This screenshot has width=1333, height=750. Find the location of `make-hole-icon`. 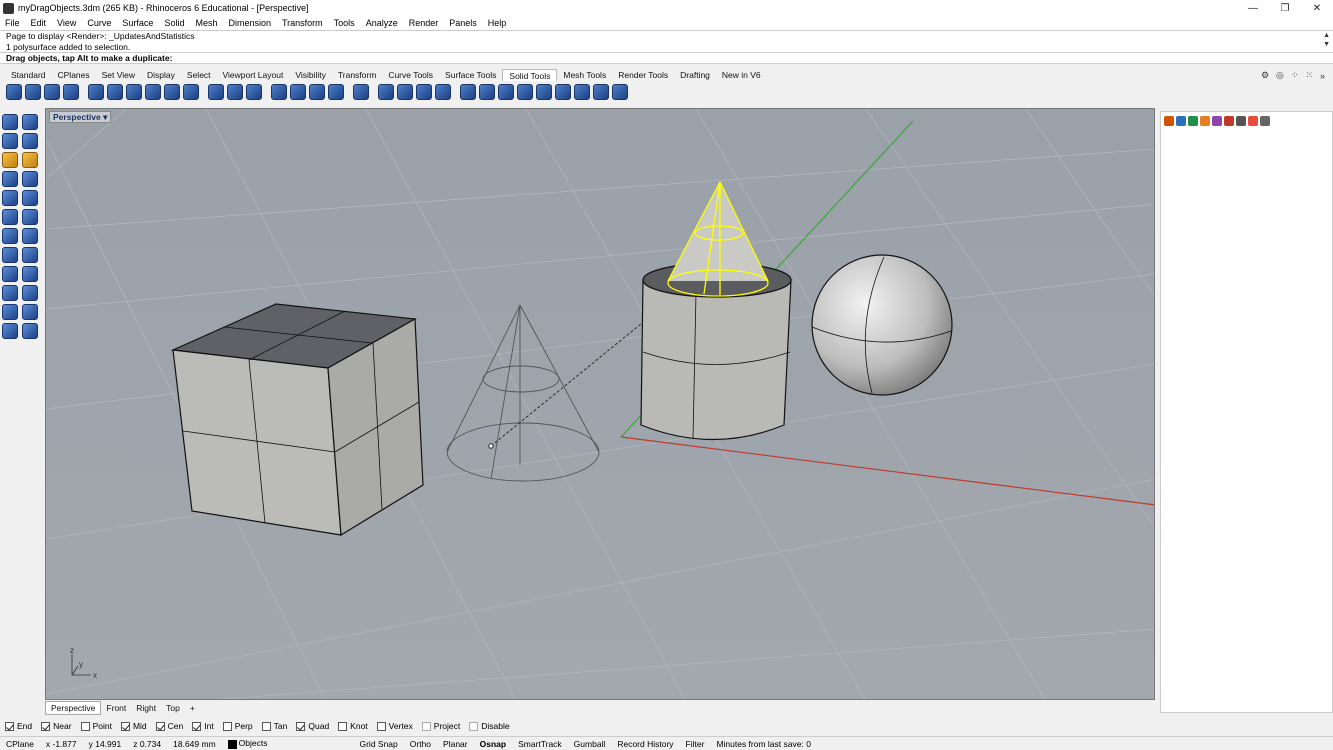

make-hole-icon is located at coordinates (361, 92).